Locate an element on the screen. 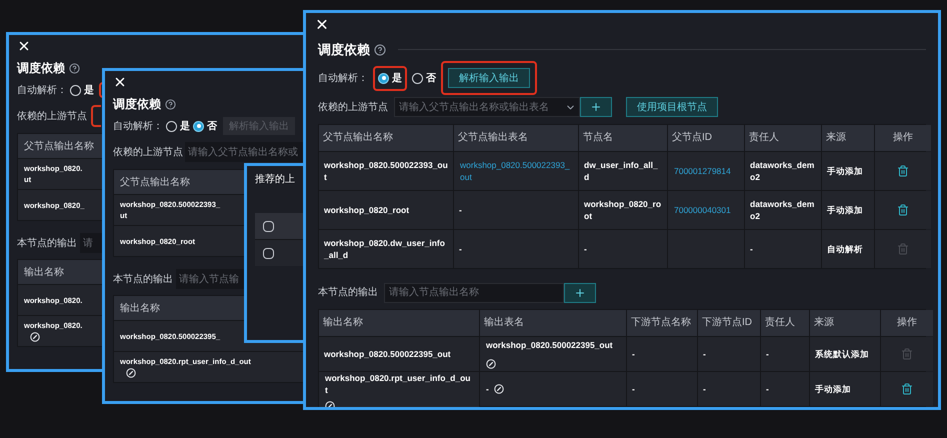 The height and width of the screenshot is (438, 947). table-link: workshop_0820.500022393_out is located at coordinates (516, 170).